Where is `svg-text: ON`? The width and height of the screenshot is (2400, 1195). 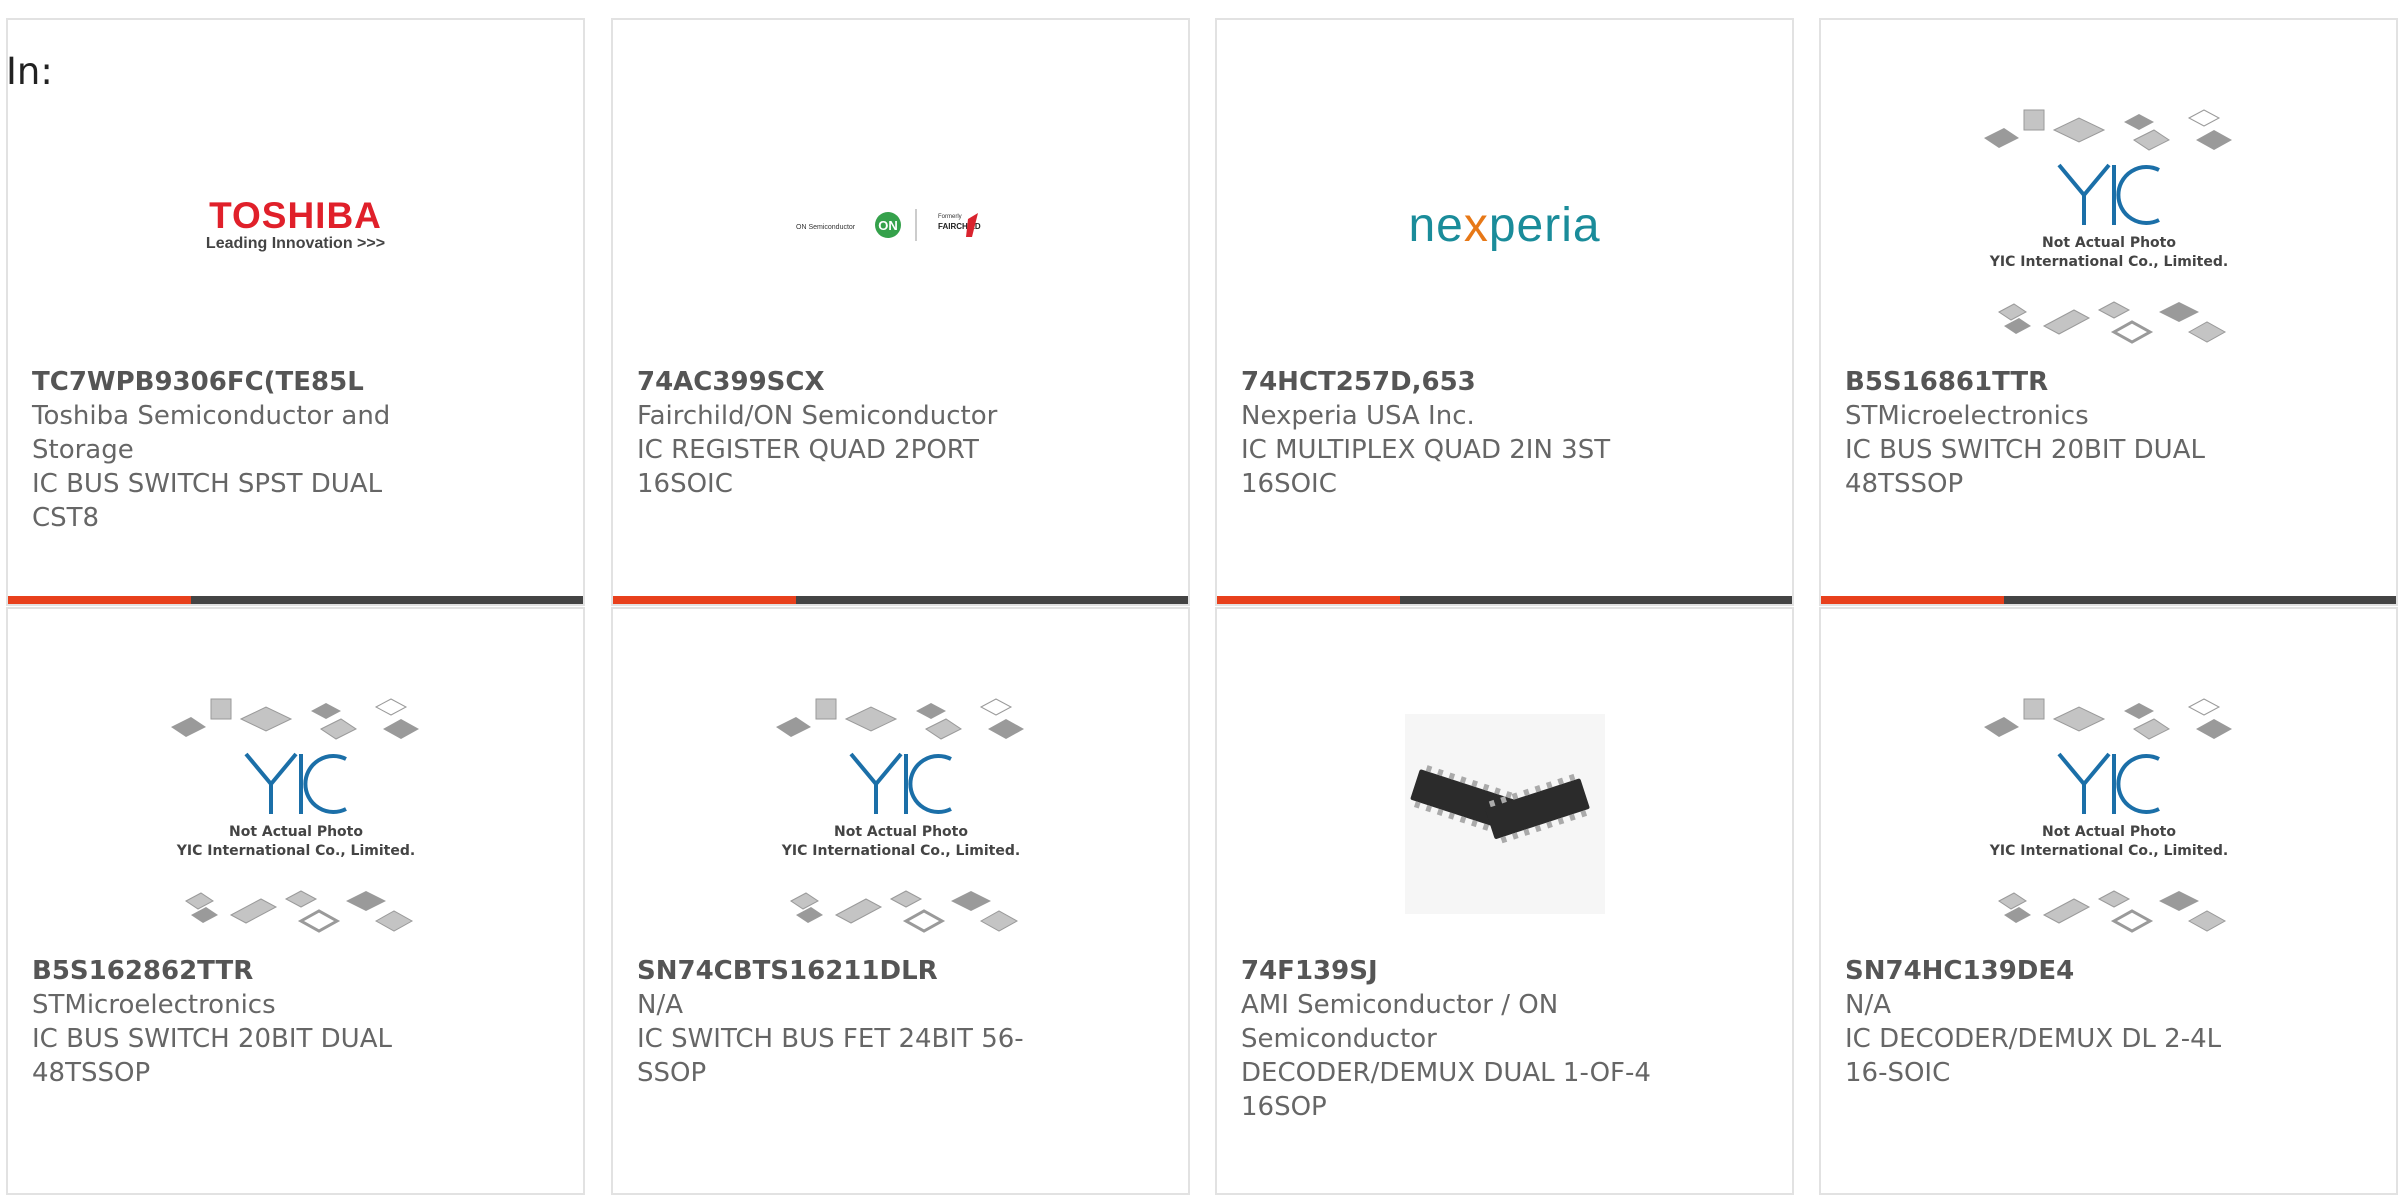
svg-text: ON is located at coordinates (888, 225).